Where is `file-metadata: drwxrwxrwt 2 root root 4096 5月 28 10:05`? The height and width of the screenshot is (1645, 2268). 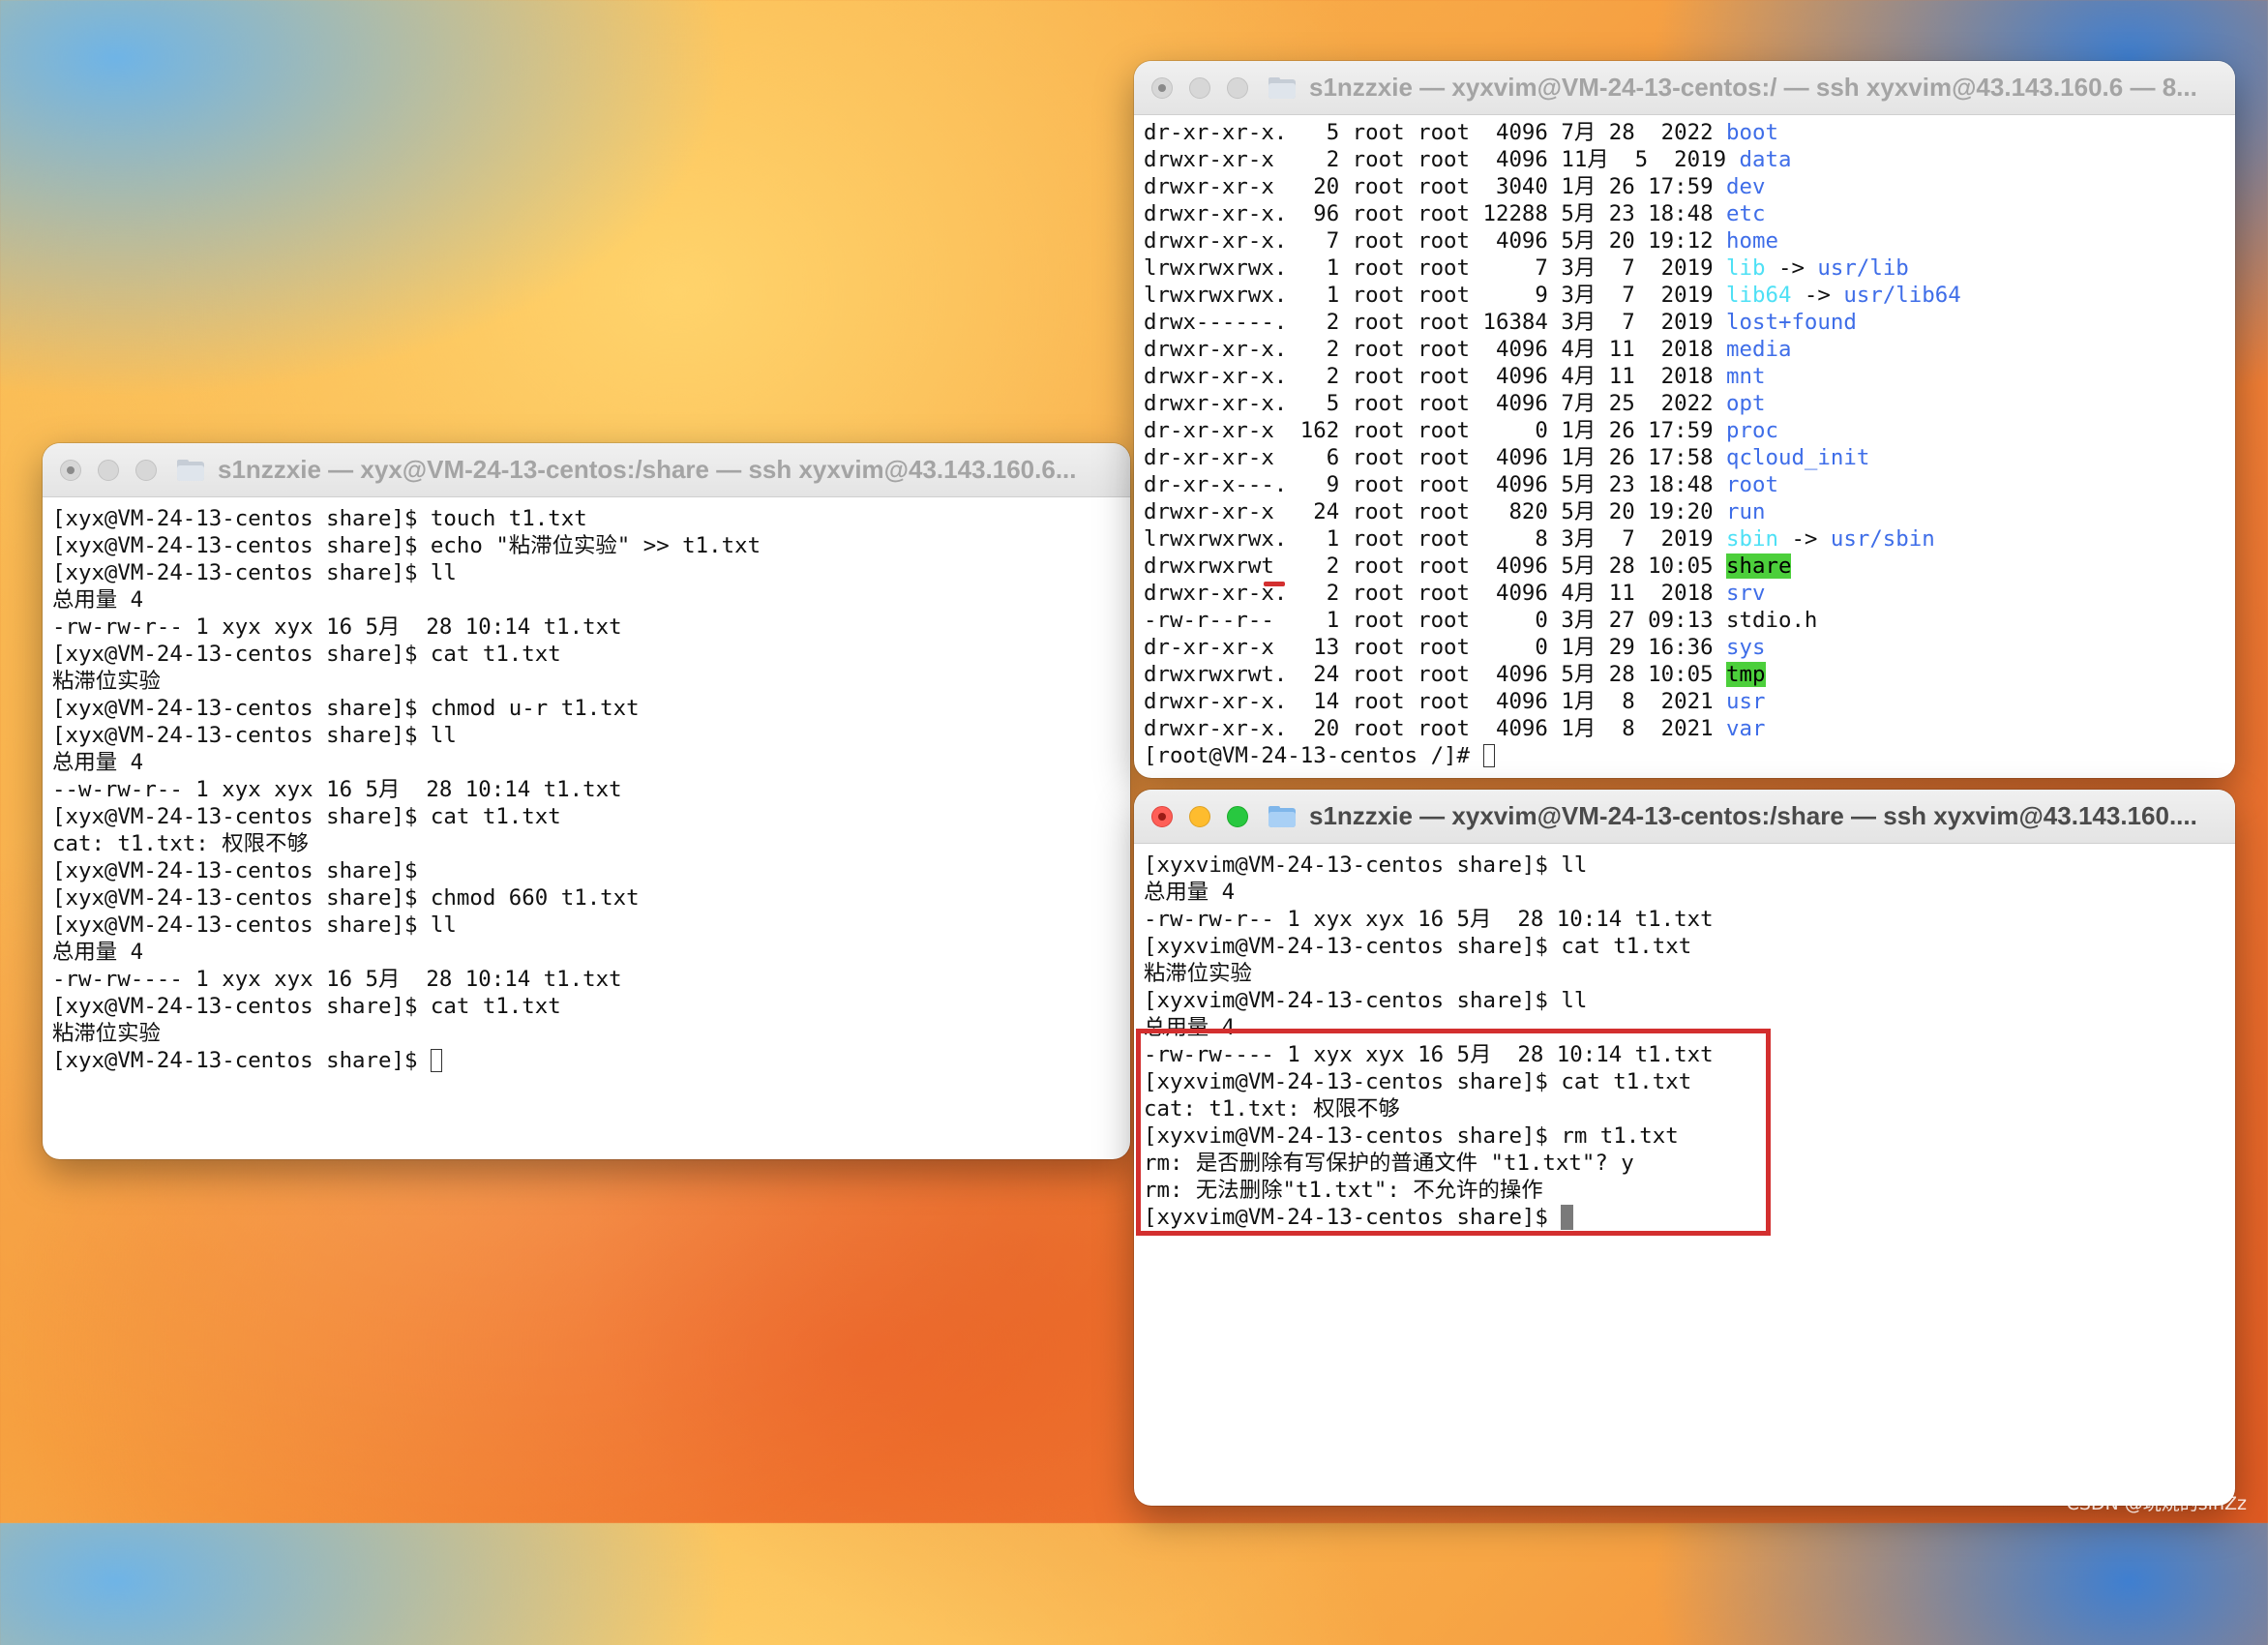
file-metadata: drwxrwxrwt 2 root root 4096 5月 28 10:05 is located at coordinates (1435, 566).